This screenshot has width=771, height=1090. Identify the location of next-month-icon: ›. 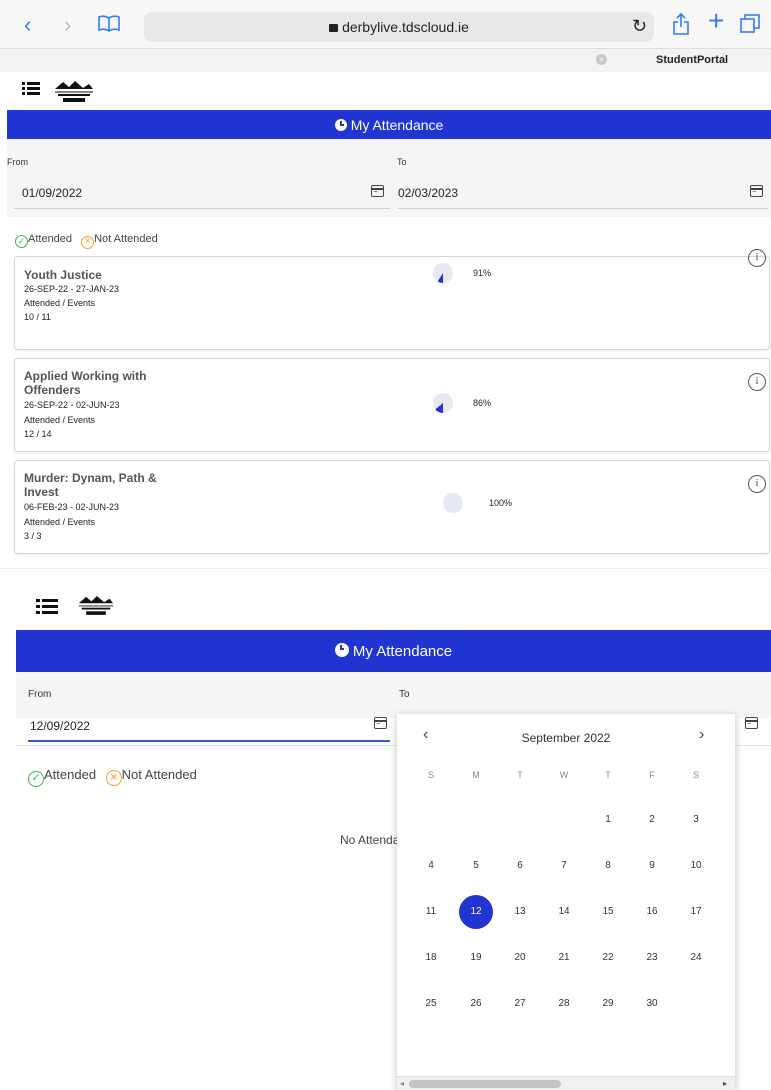
(701, 735).